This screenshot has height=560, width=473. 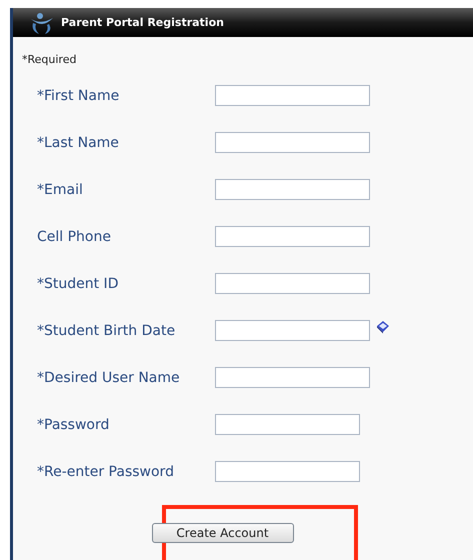 I want to click on field-label: *First Name, so click(x=78, y=96).